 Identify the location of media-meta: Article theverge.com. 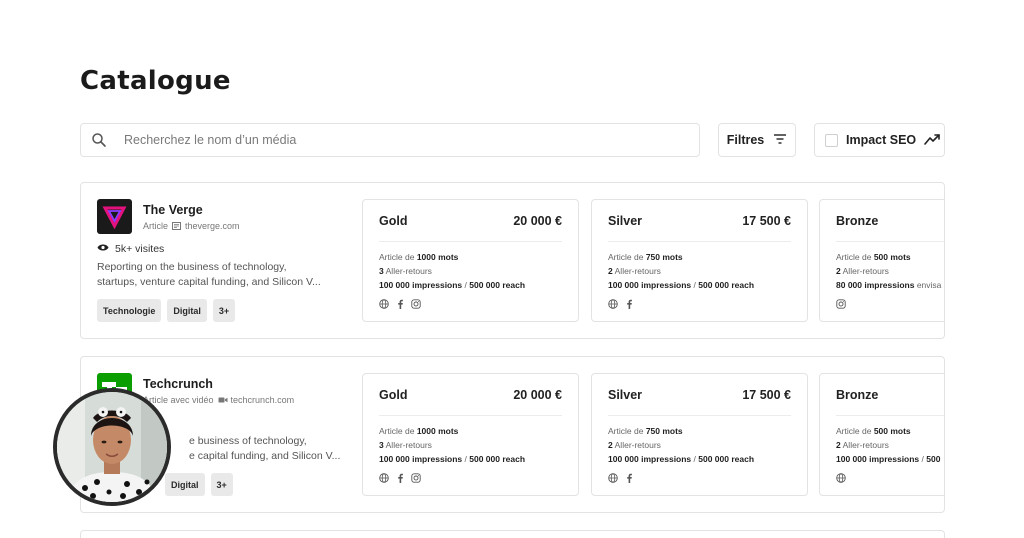
(191, 226).